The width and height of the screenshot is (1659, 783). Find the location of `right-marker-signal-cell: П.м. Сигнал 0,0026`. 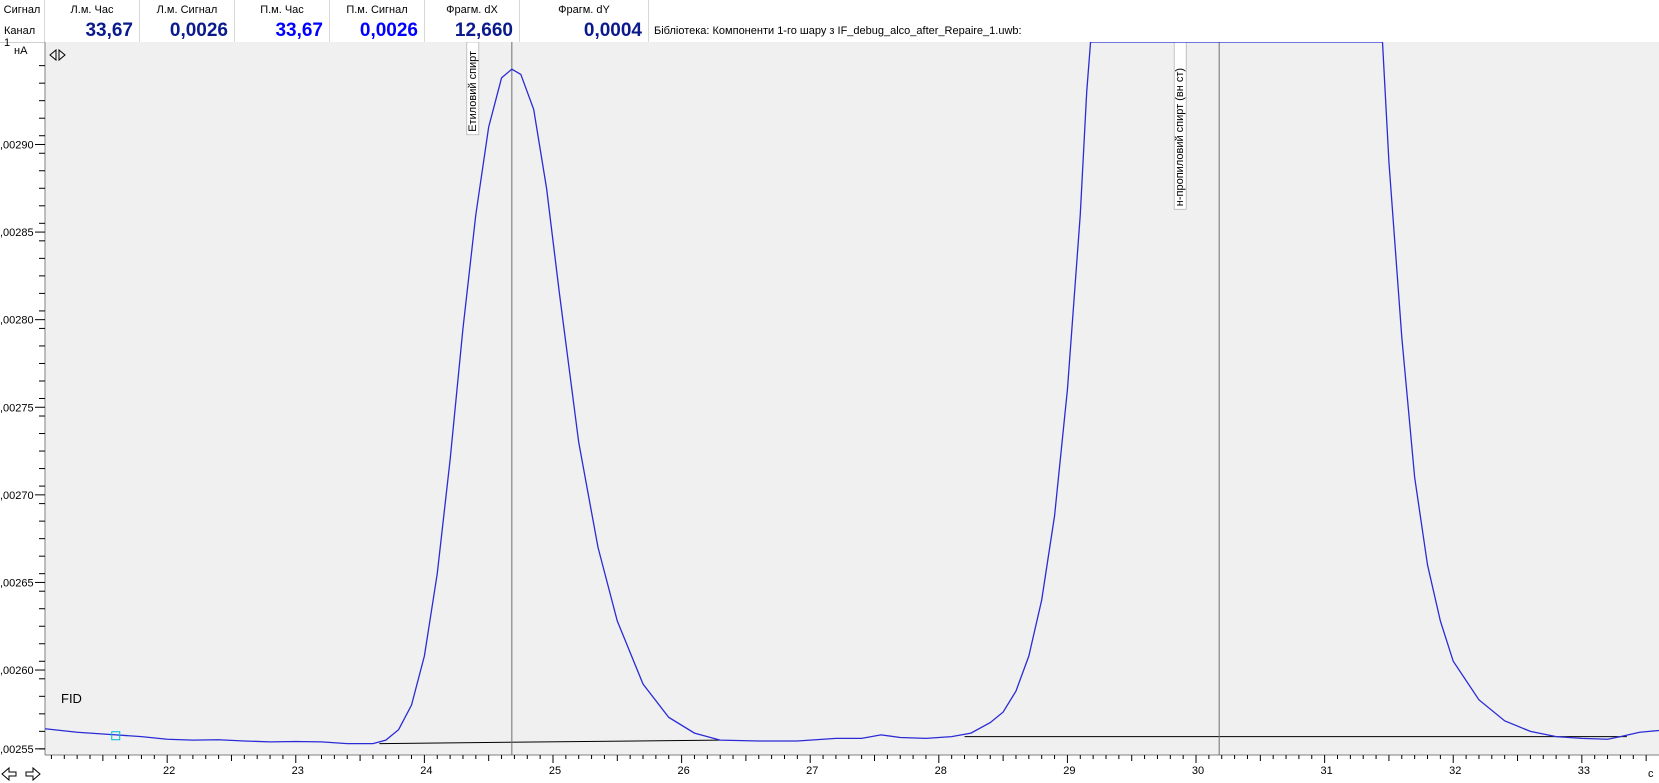

right-marker-signal-cell: П.м. Сигнал 0,0026 is located at coordinates (377, 21).